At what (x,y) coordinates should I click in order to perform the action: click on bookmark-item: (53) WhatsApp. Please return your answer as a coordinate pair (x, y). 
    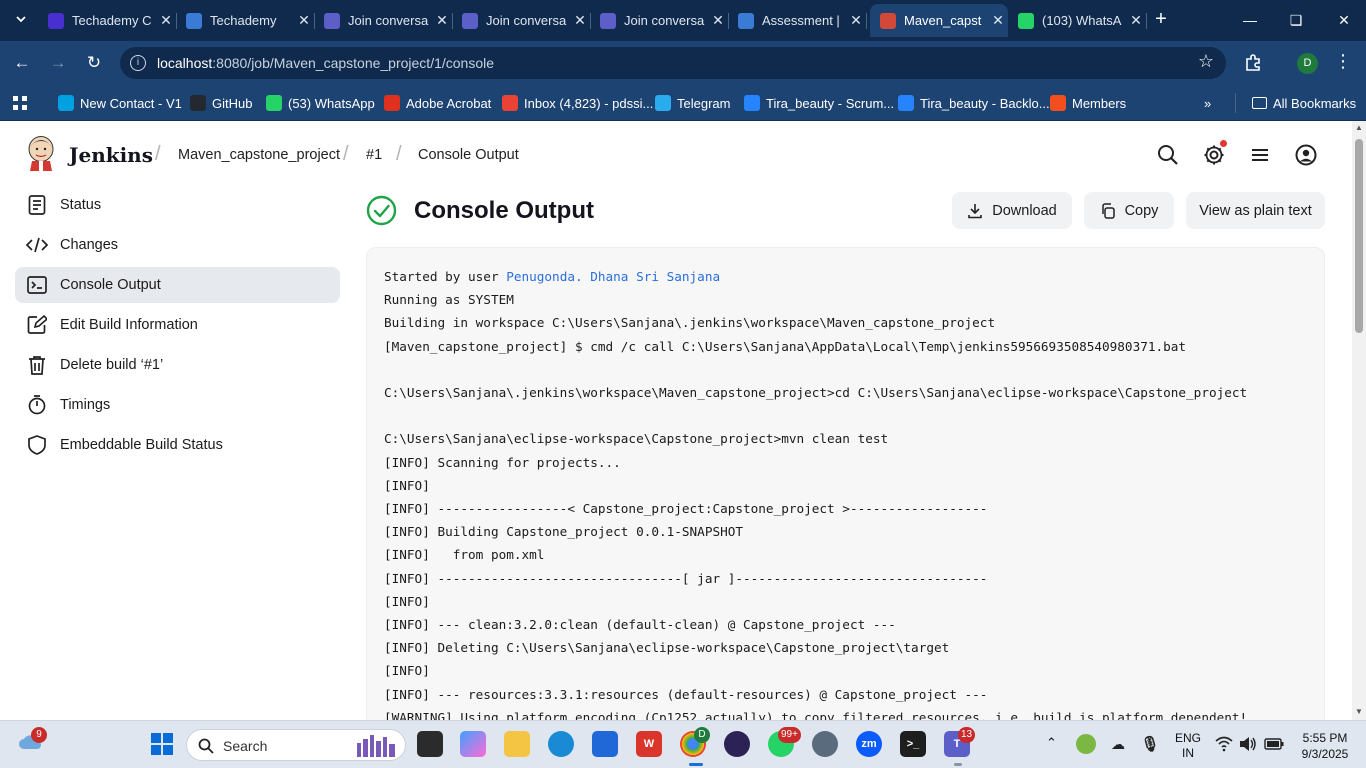
    Looking at the image, I should click on (320, 103).